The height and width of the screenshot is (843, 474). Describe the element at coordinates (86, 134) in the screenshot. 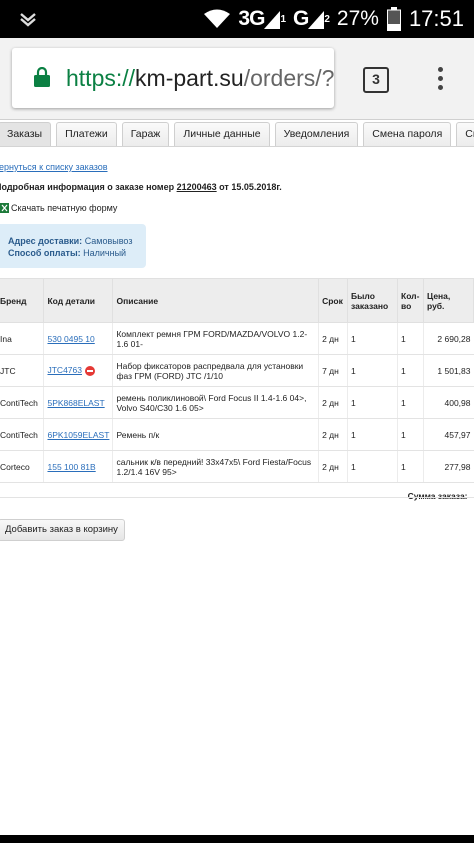

I see `tab-payments: Платежи` at that location.